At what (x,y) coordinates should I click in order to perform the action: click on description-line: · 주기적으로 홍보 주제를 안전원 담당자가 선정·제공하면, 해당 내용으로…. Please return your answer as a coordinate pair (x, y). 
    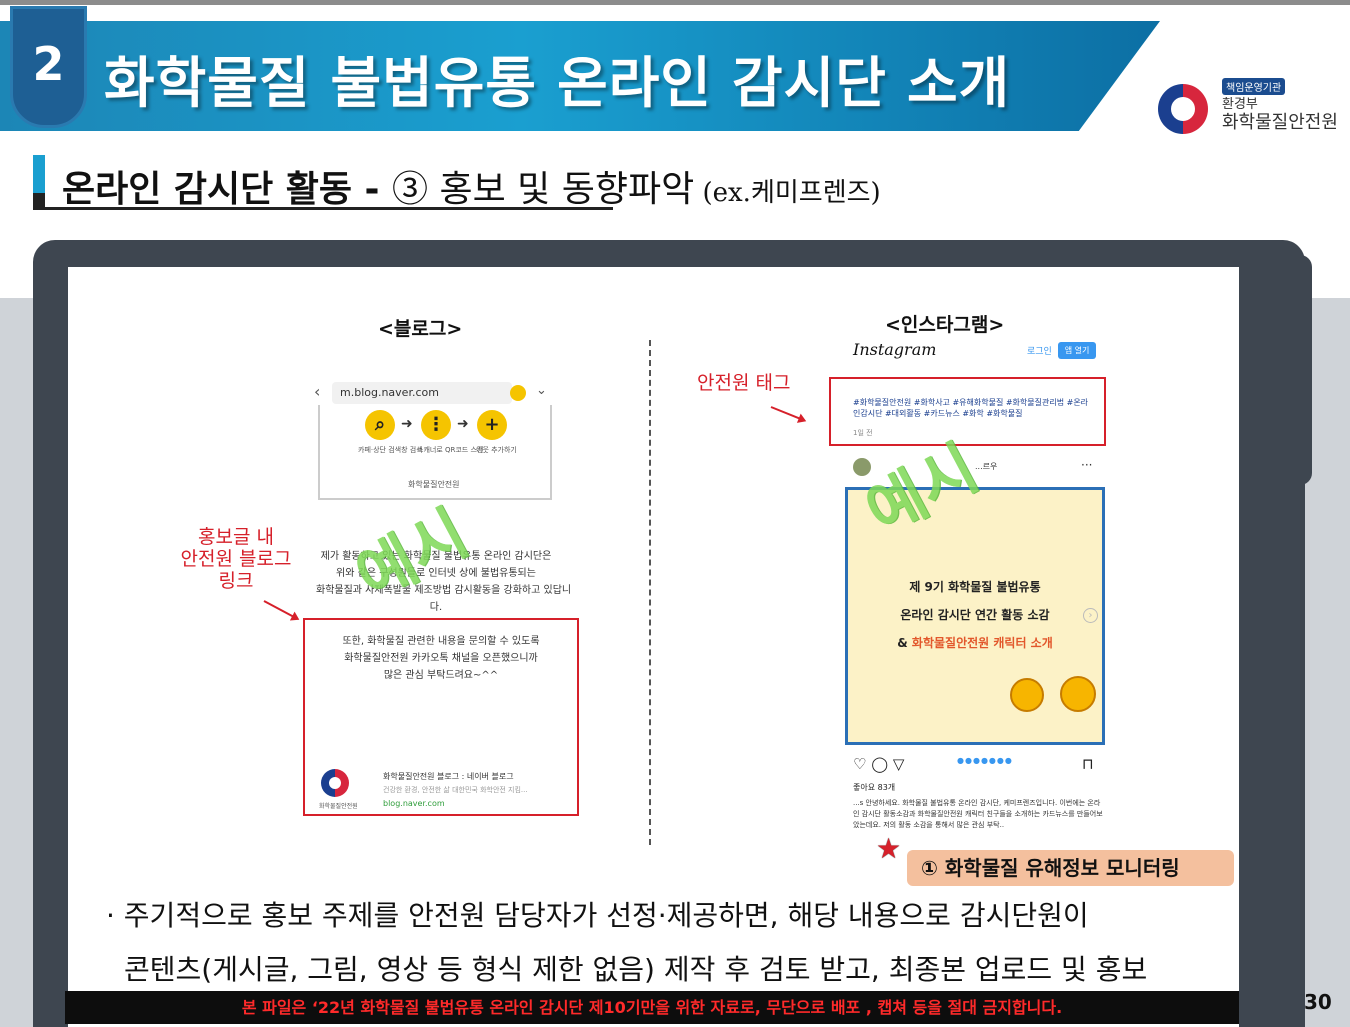
    Looking at the image, I should click on (597, 915).